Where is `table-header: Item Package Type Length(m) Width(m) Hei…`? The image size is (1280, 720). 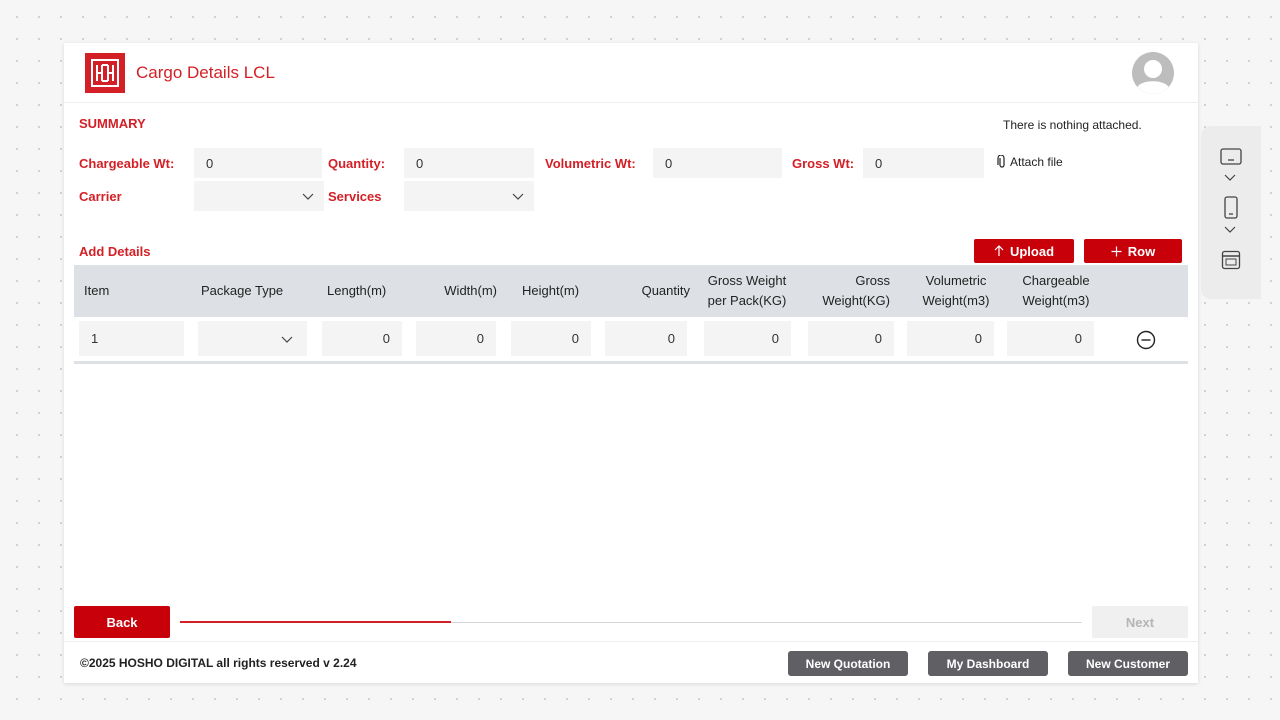
table-header: Item Package Type Length(m) Width(m) Hei… is located at coordinates (631, 291).